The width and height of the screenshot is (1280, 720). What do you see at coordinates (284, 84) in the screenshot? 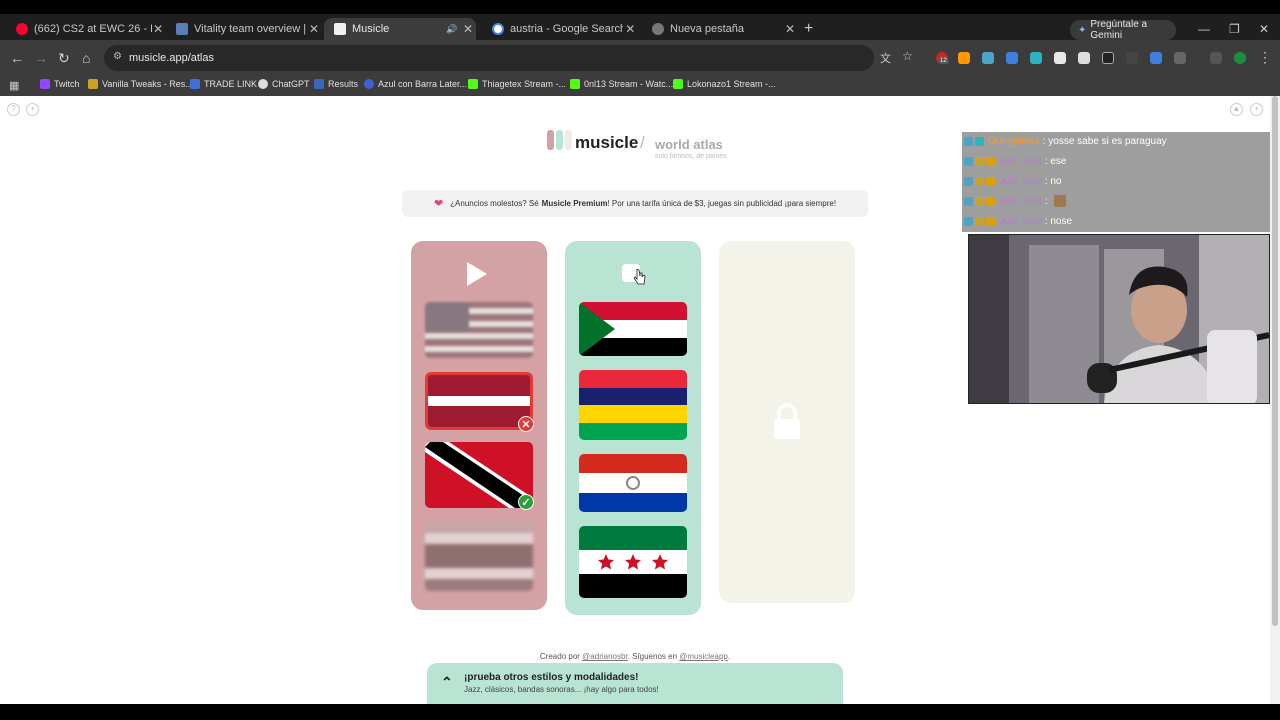
I see `bookmark-chatgpt: ChatGPT` at bounding box center [284, 84].